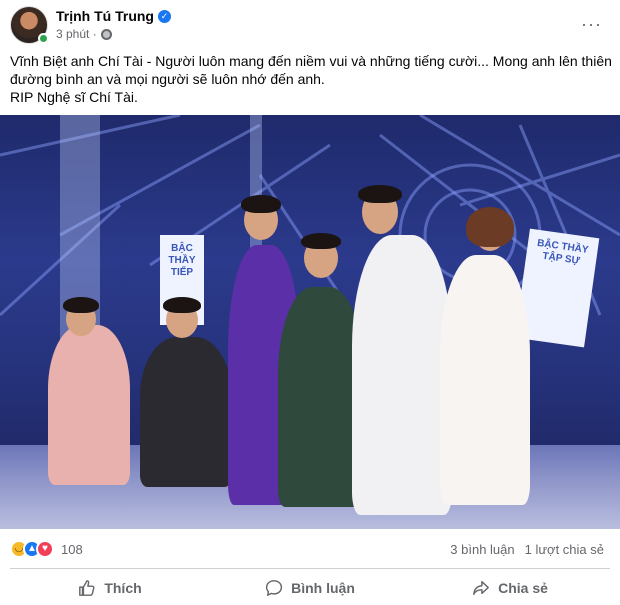 The height and width of the screenshot is (605, 620). I want to click on love-reaction-icon: ♥, so click(45, 549).